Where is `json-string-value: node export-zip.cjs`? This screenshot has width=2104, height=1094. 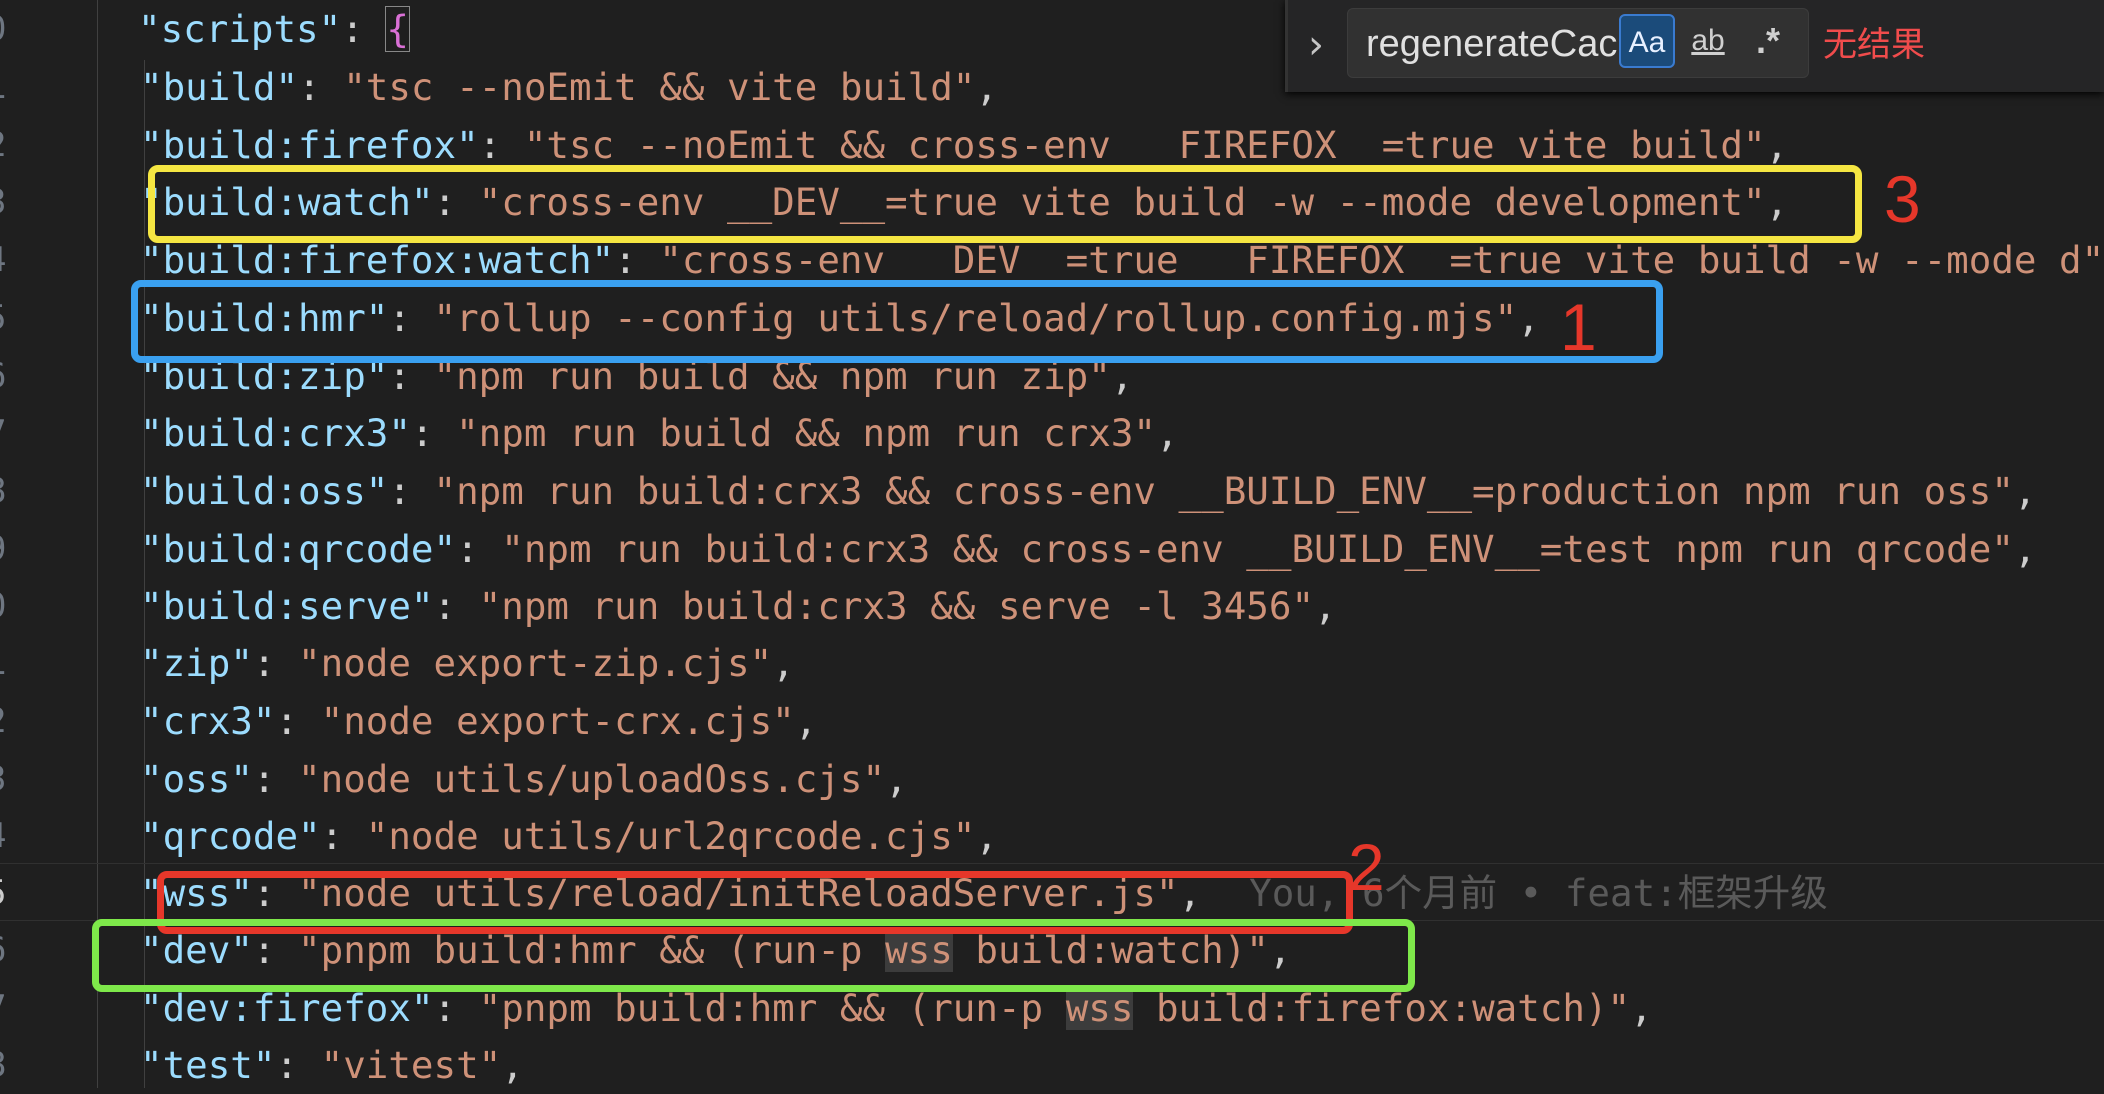 json-string-value: node export-zip.cjs is located at coordinates (535, 663).